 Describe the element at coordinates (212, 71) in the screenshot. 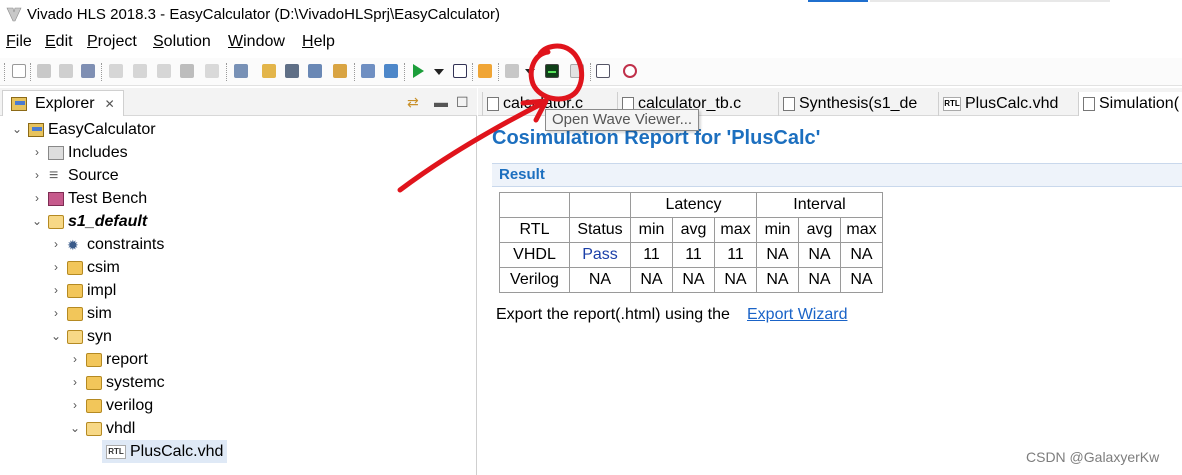

I see `print-icon` at that location.